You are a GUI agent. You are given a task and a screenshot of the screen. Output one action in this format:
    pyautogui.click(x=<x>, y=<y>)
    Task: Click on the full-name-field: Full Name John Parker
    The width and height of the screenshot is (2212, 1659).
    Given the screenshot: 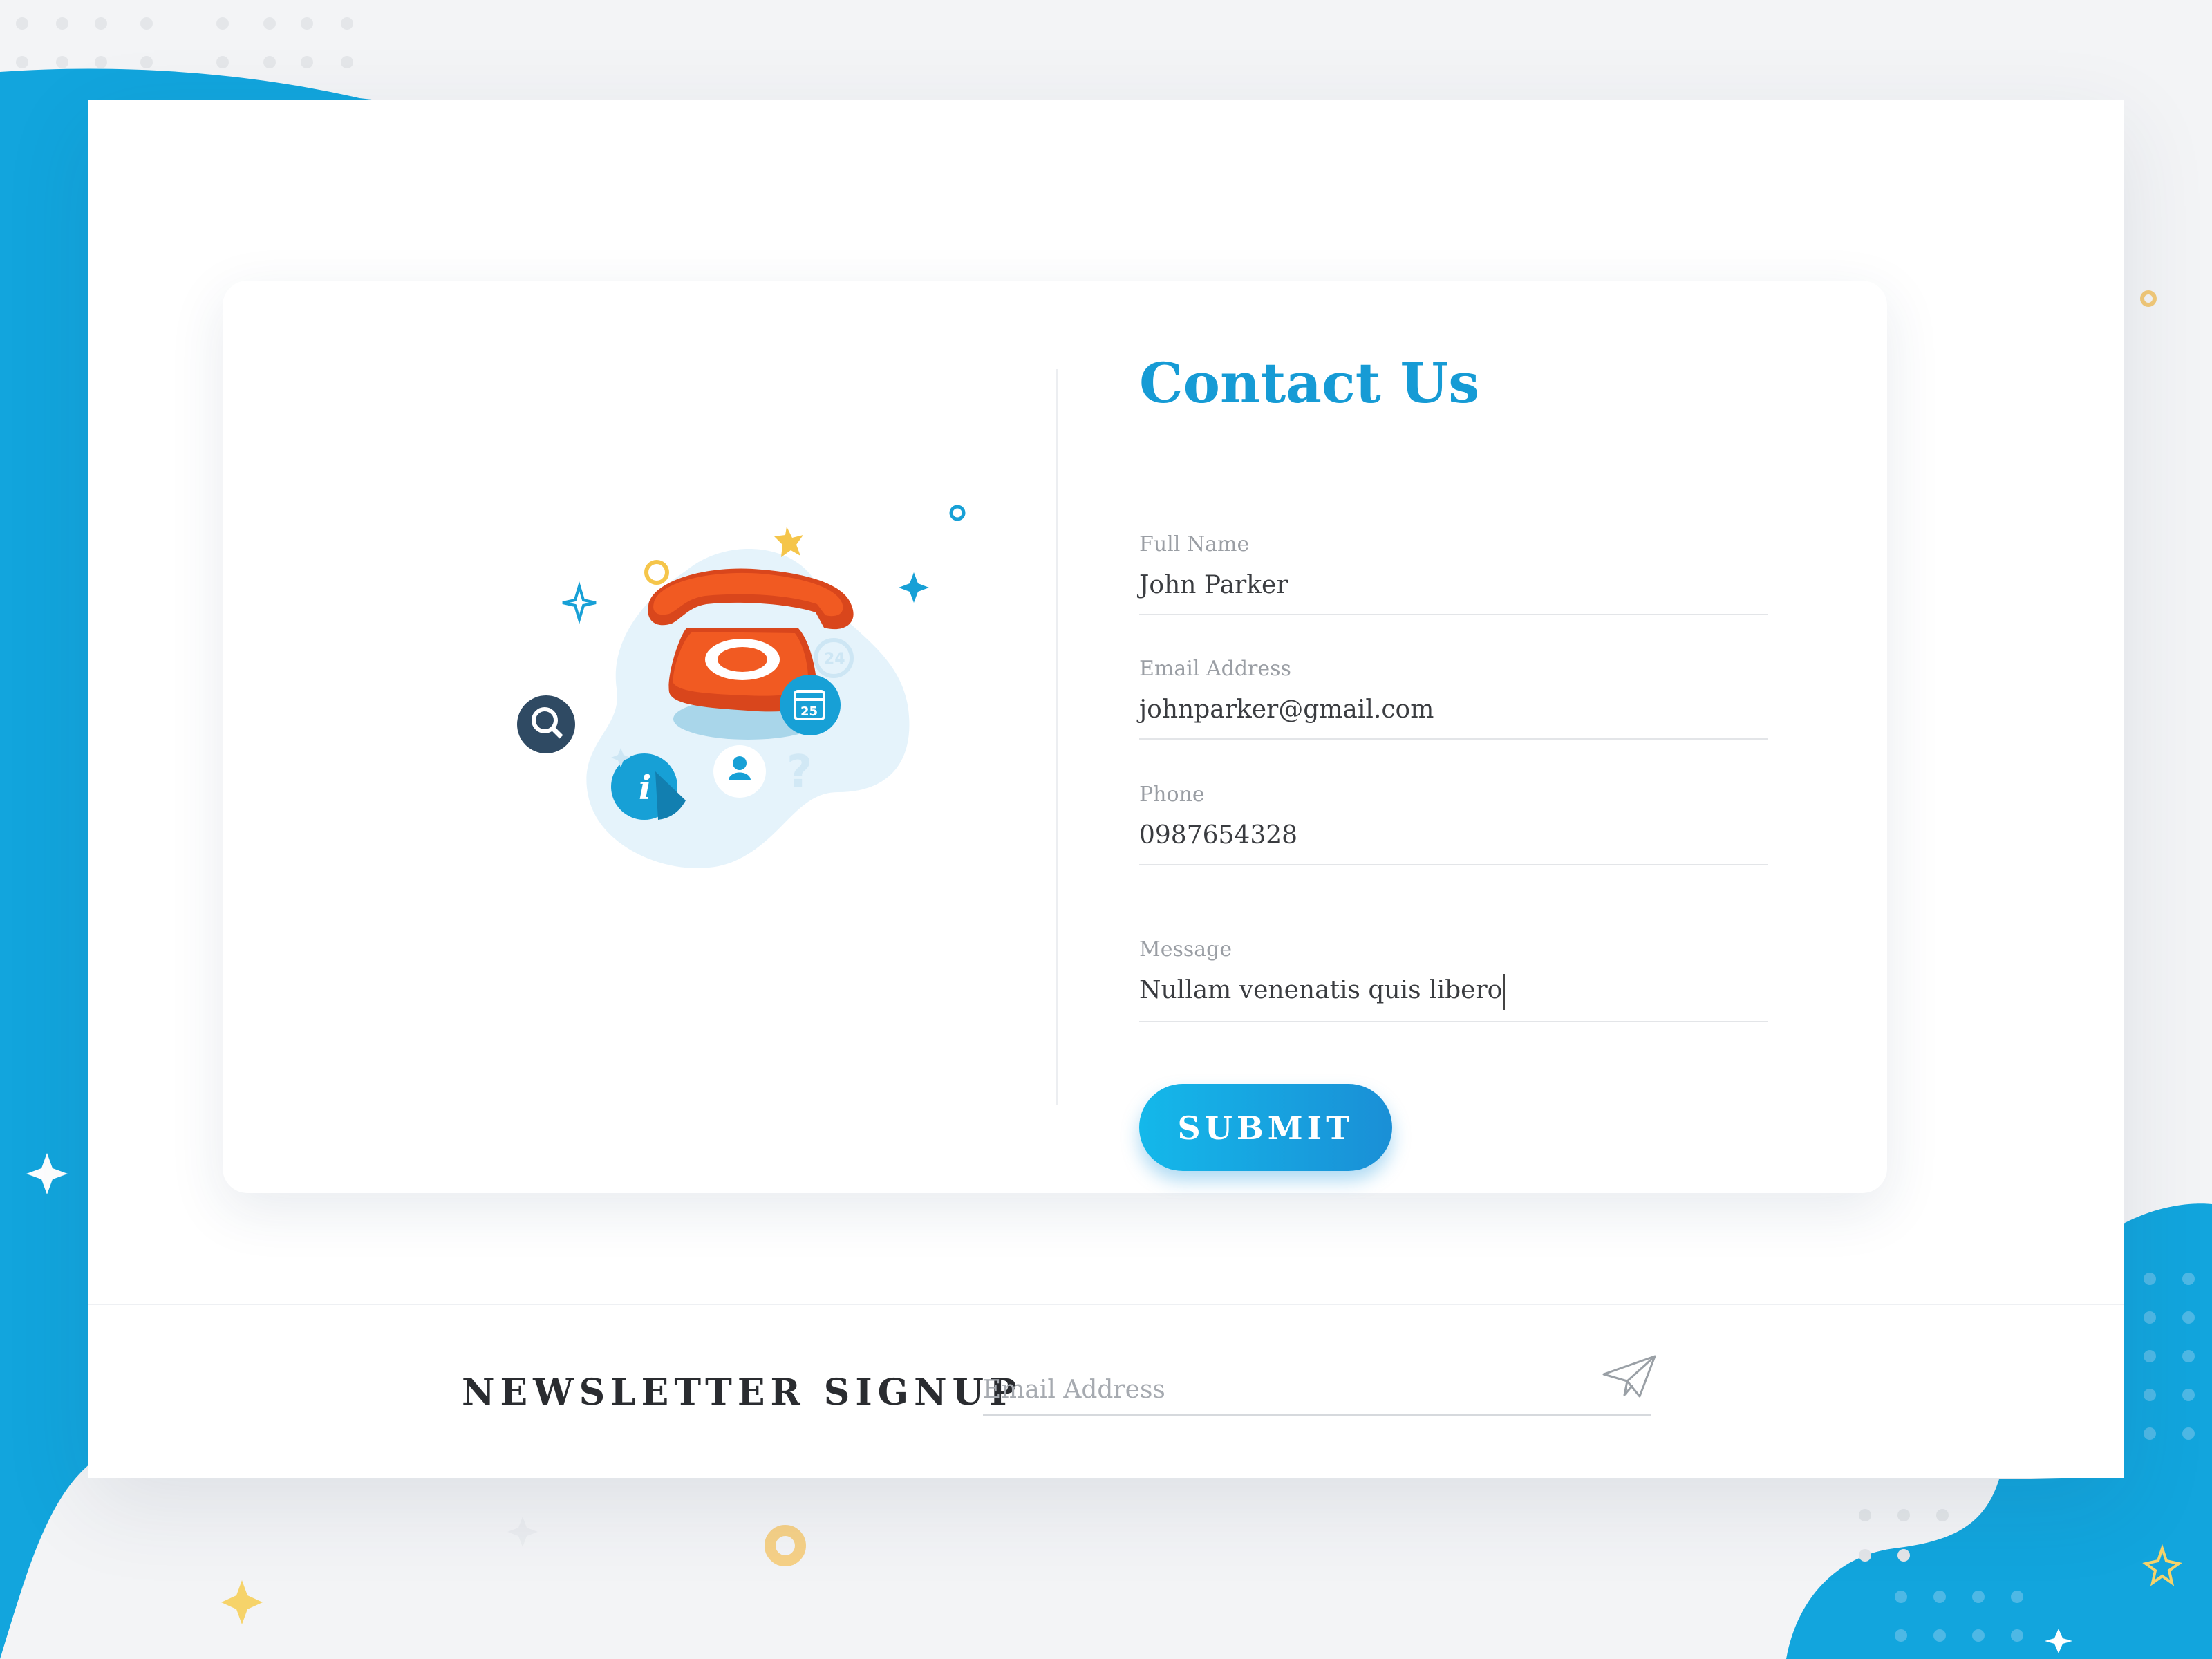 What is the action you would take?
    pyautogui.click(x=1453, y=573)
    